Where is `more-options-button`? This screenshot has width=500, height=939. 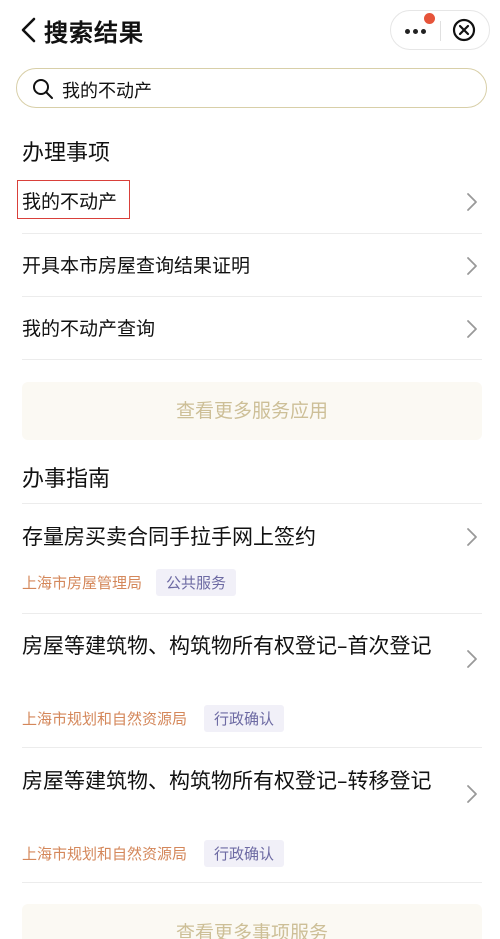 more-options-button is located at coordinates (415, 30).